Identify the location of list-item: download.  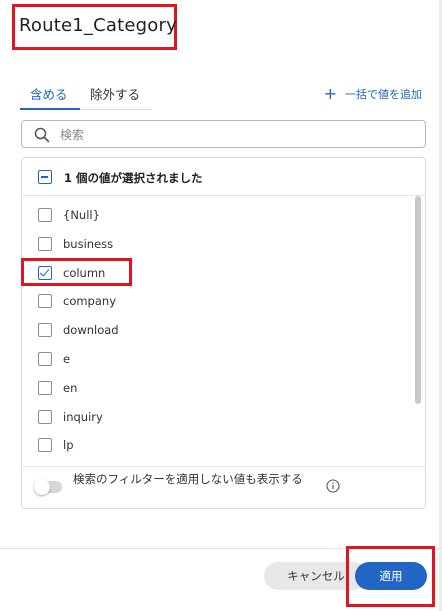
(217, 330).